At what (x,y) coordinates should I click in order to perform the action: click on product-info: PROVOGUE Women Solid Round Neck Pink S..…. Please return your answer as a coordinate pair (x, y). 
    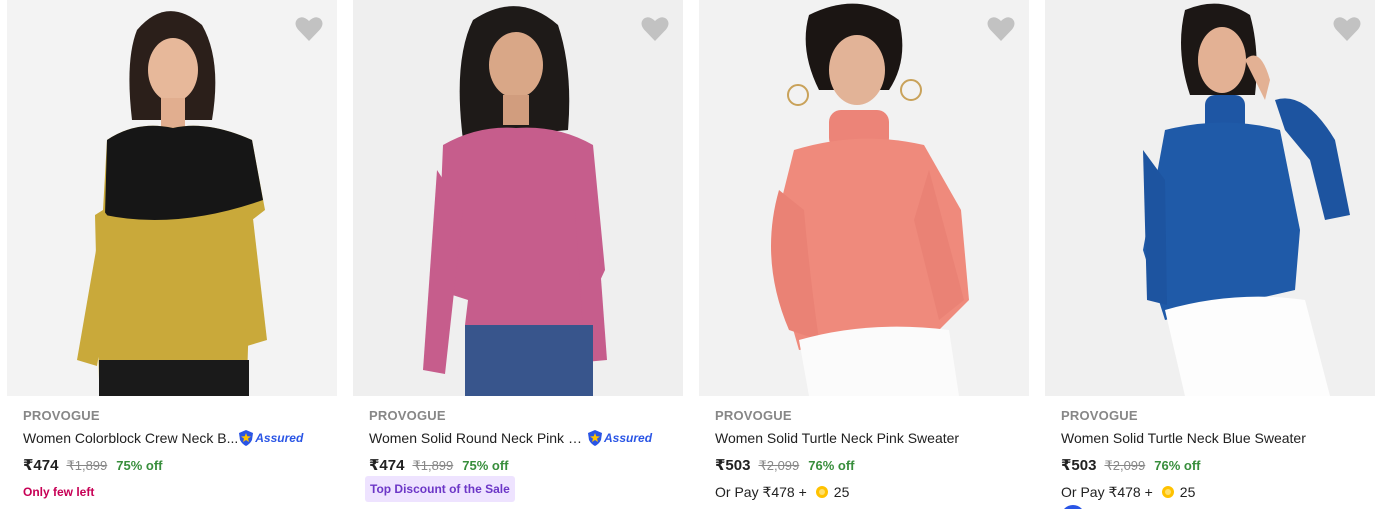
    Looking at the image, I should click on (517, 455).